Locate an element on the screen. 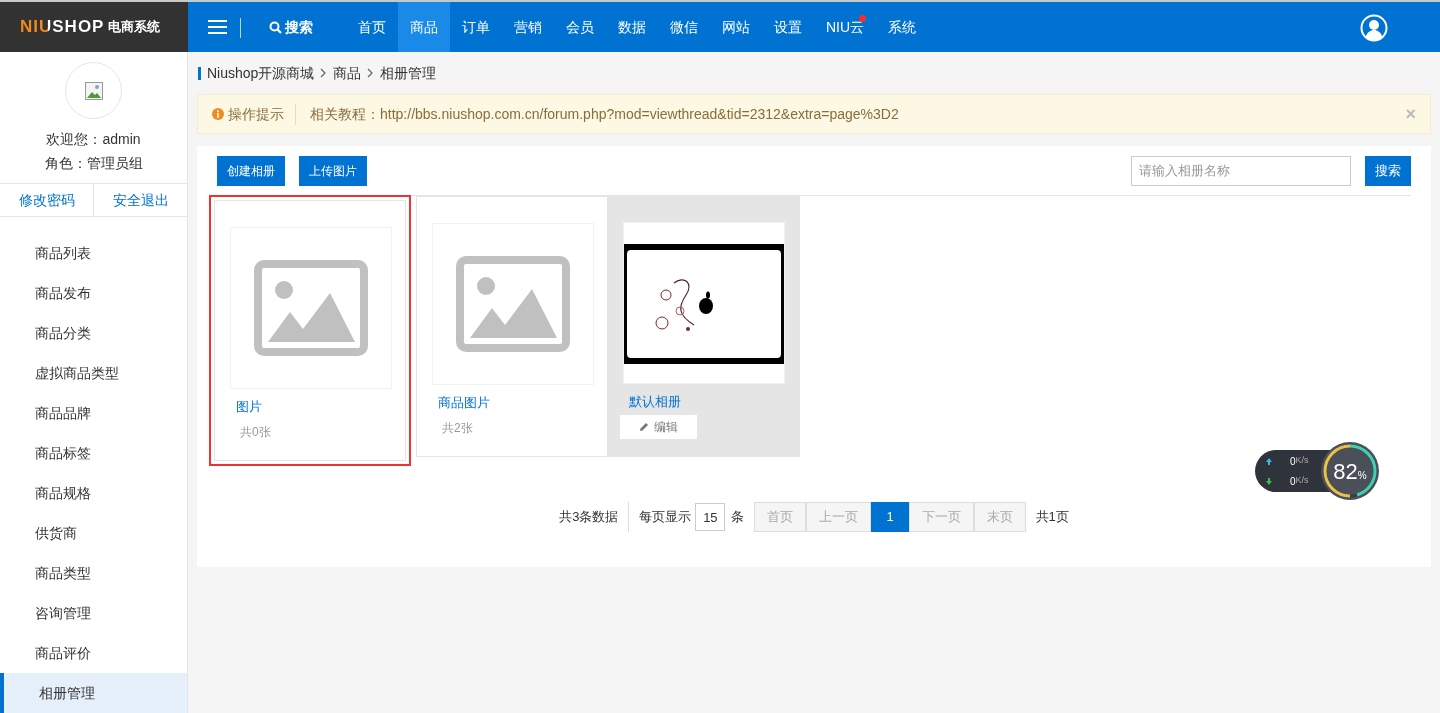 The height and width of the screenshot is (713, 1440). welcome-text: 欢迎您：admin is located at coordinates (93, 139).